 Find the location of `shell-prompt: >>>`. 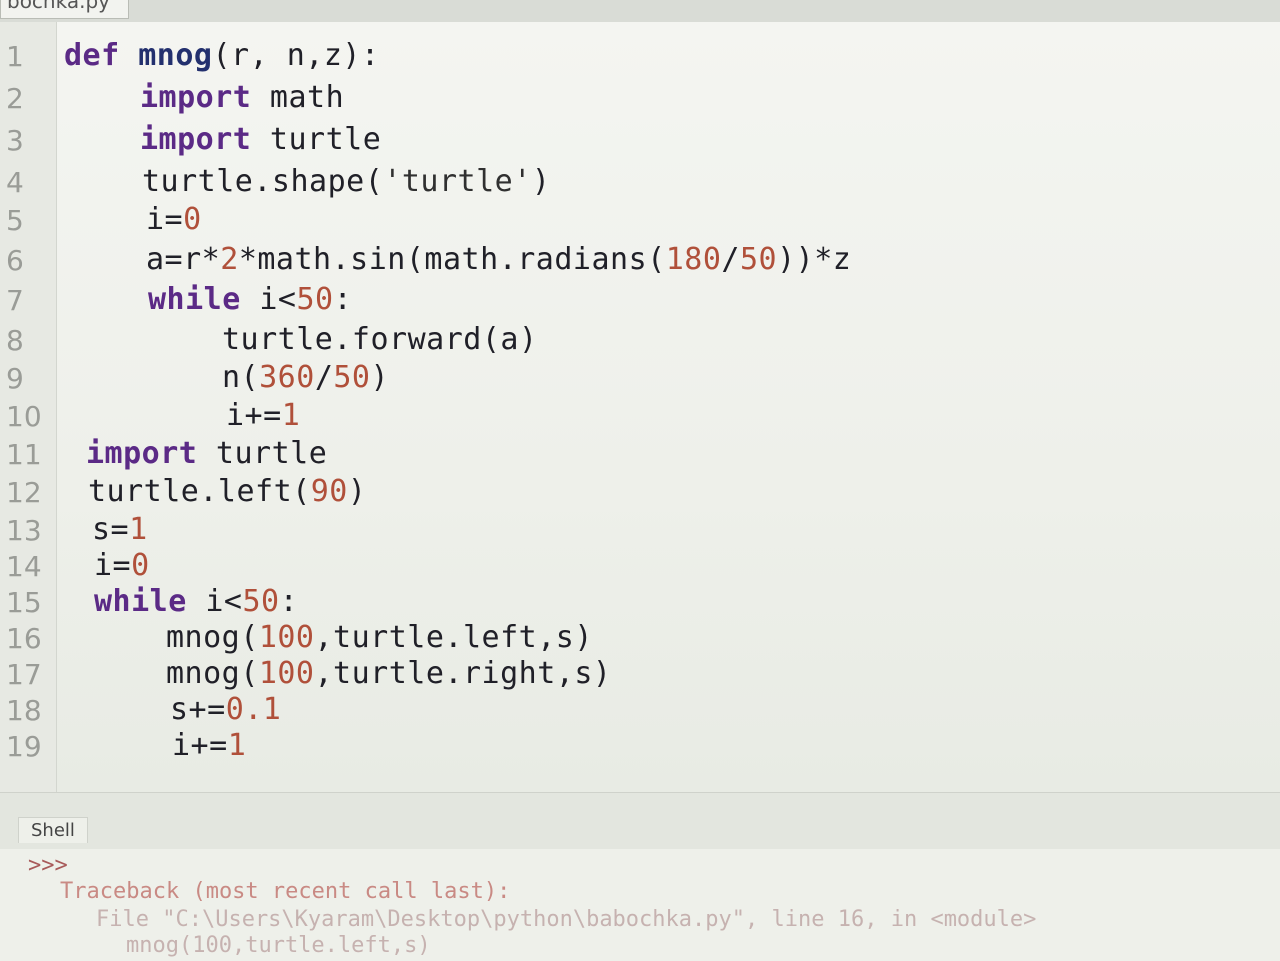

shell-prompt: >>> is located at coordinates (48, 865).